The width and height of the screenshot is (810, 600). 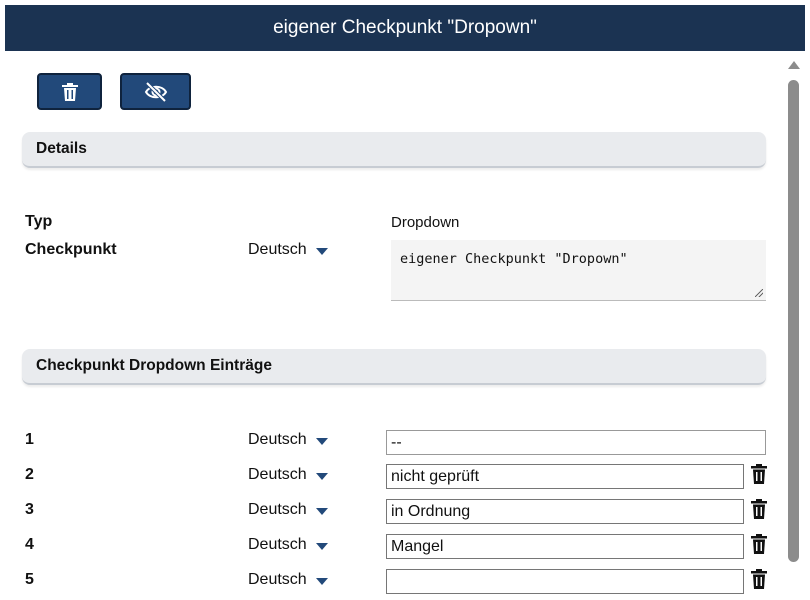 I want to click on entry-input: in Ordnung, so click(x=565, y=511).